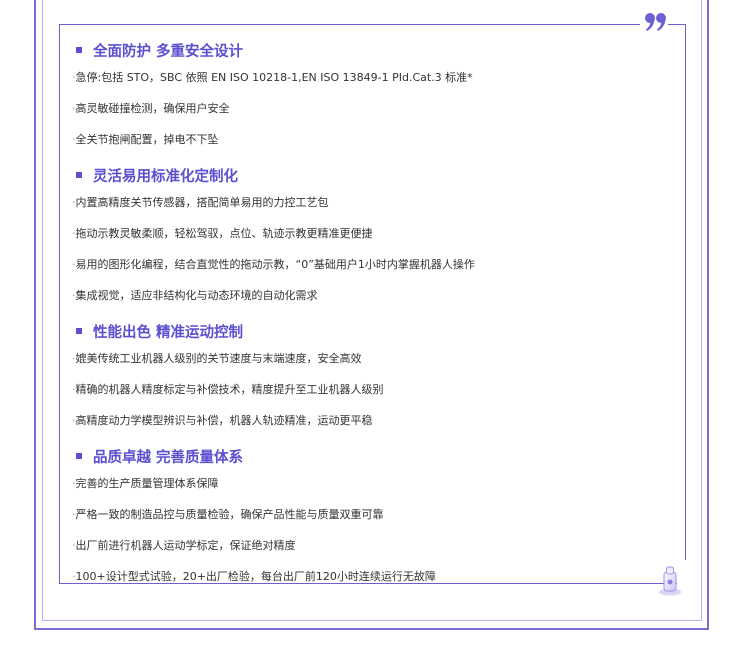 The height and width of the screenshot is (649, 738). What do you see at coordinates (273, 264) in the screenshot?
I see `list-item: ·易用的图形化编程，结合直觉性的拖动示教，“0”基础用户1小时内掌握机器人操作` at bounding box center [273, 264].